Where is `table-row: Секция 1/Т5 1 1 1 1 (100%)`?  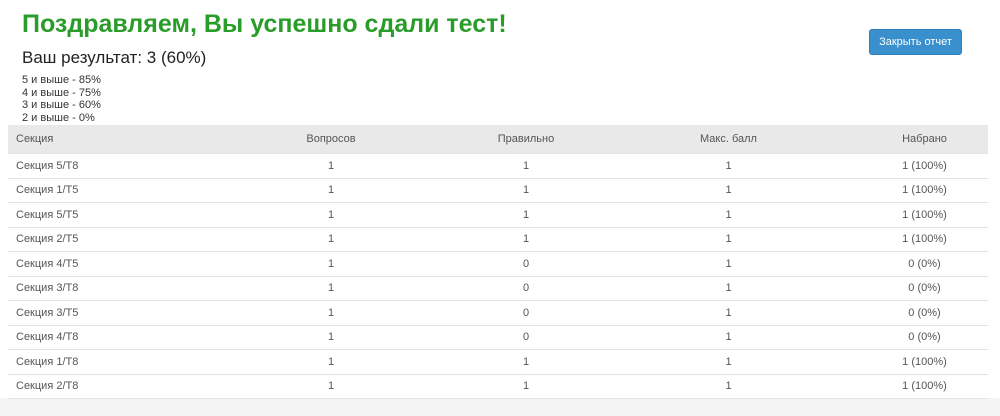 table-row: Секция 1/Т5 1 1 1 1 (100%) is located at coordinates (498, 190).